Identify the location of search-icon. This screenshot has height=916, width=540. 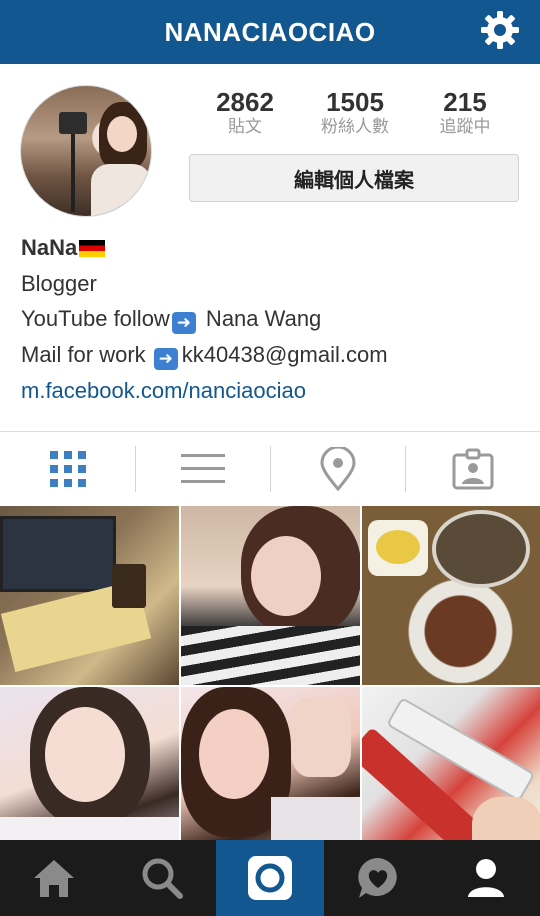
(162, 878).